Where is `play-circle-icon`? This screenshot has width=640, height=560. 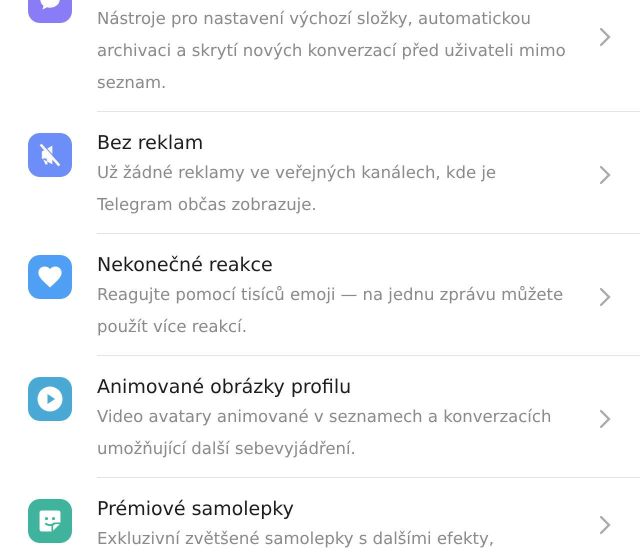 play-circle-icon is located at coordinates (50, 399).